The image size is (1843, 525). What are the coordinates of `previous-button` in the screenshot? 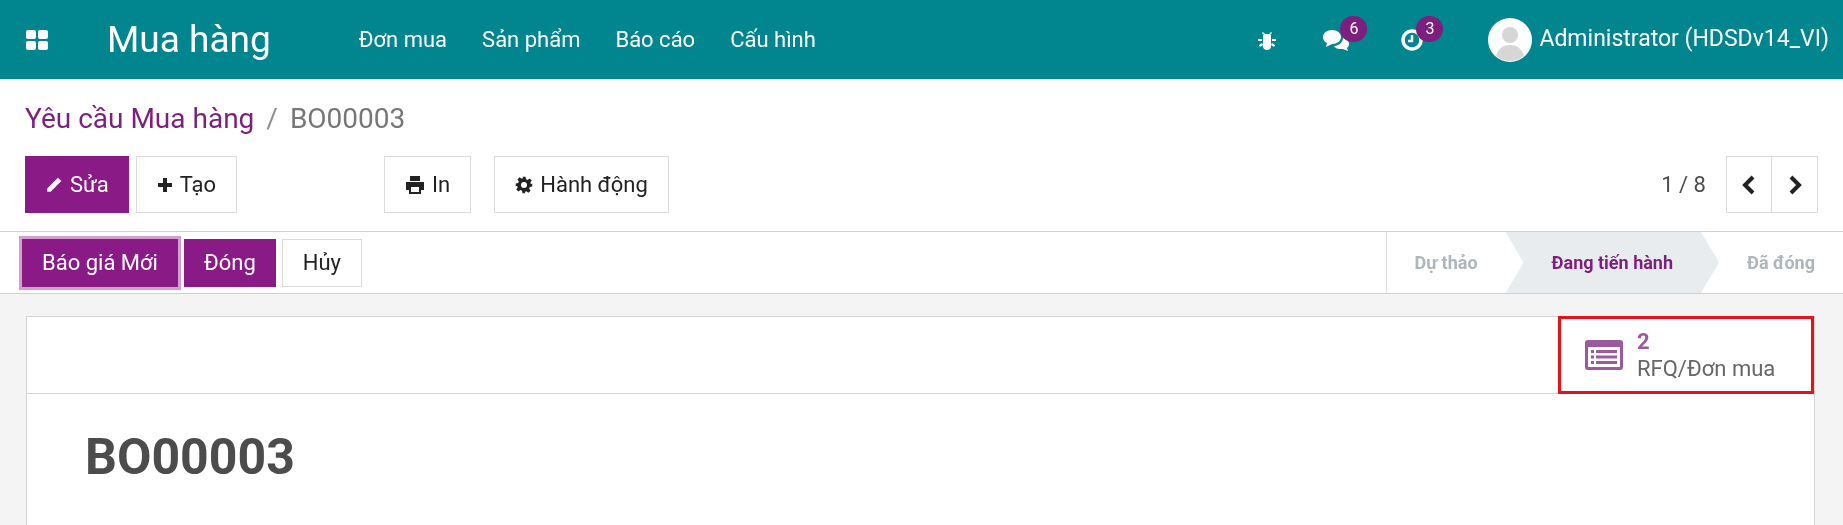 It's located at (1749, 184).